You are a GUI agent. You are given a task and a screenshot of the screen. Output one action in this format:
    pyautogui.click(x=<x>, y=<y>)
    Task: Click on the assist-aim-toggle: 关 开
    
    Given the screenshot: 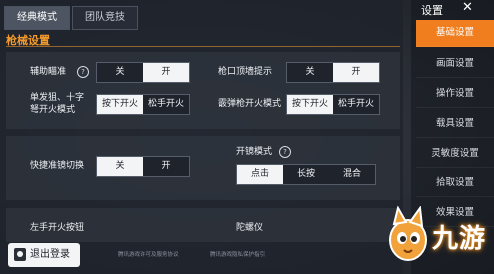 What is the action you would take?
    pyautogui.click(x=143, y=72)
    